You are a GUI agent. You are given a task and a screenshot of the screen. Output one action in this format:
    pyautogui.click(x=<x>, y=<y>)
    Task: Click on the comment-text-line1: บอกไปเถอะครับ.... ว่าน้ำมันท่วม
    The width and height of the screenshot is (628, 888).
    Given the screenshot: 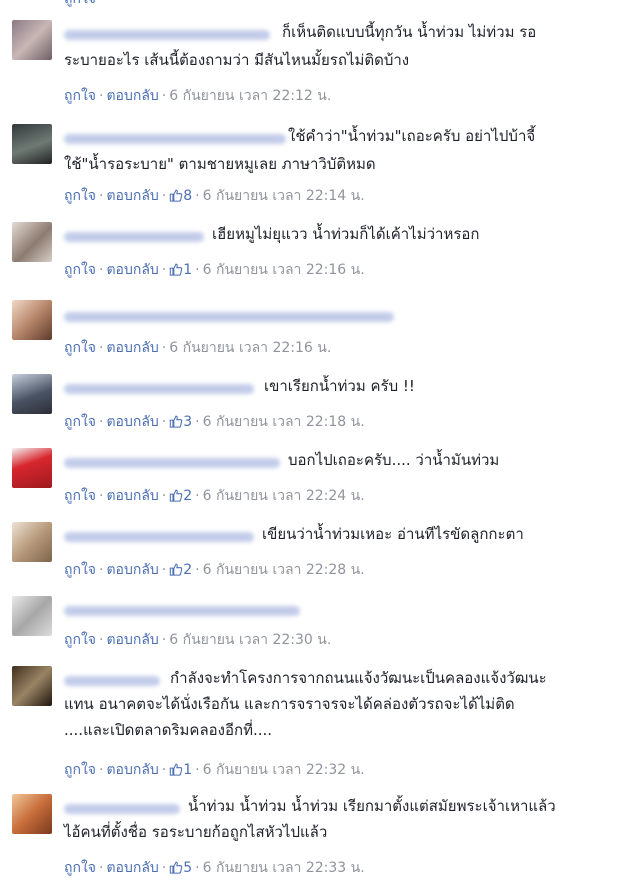 What is the action you would take?
    pyautogui.click(x=394, y=460)
    